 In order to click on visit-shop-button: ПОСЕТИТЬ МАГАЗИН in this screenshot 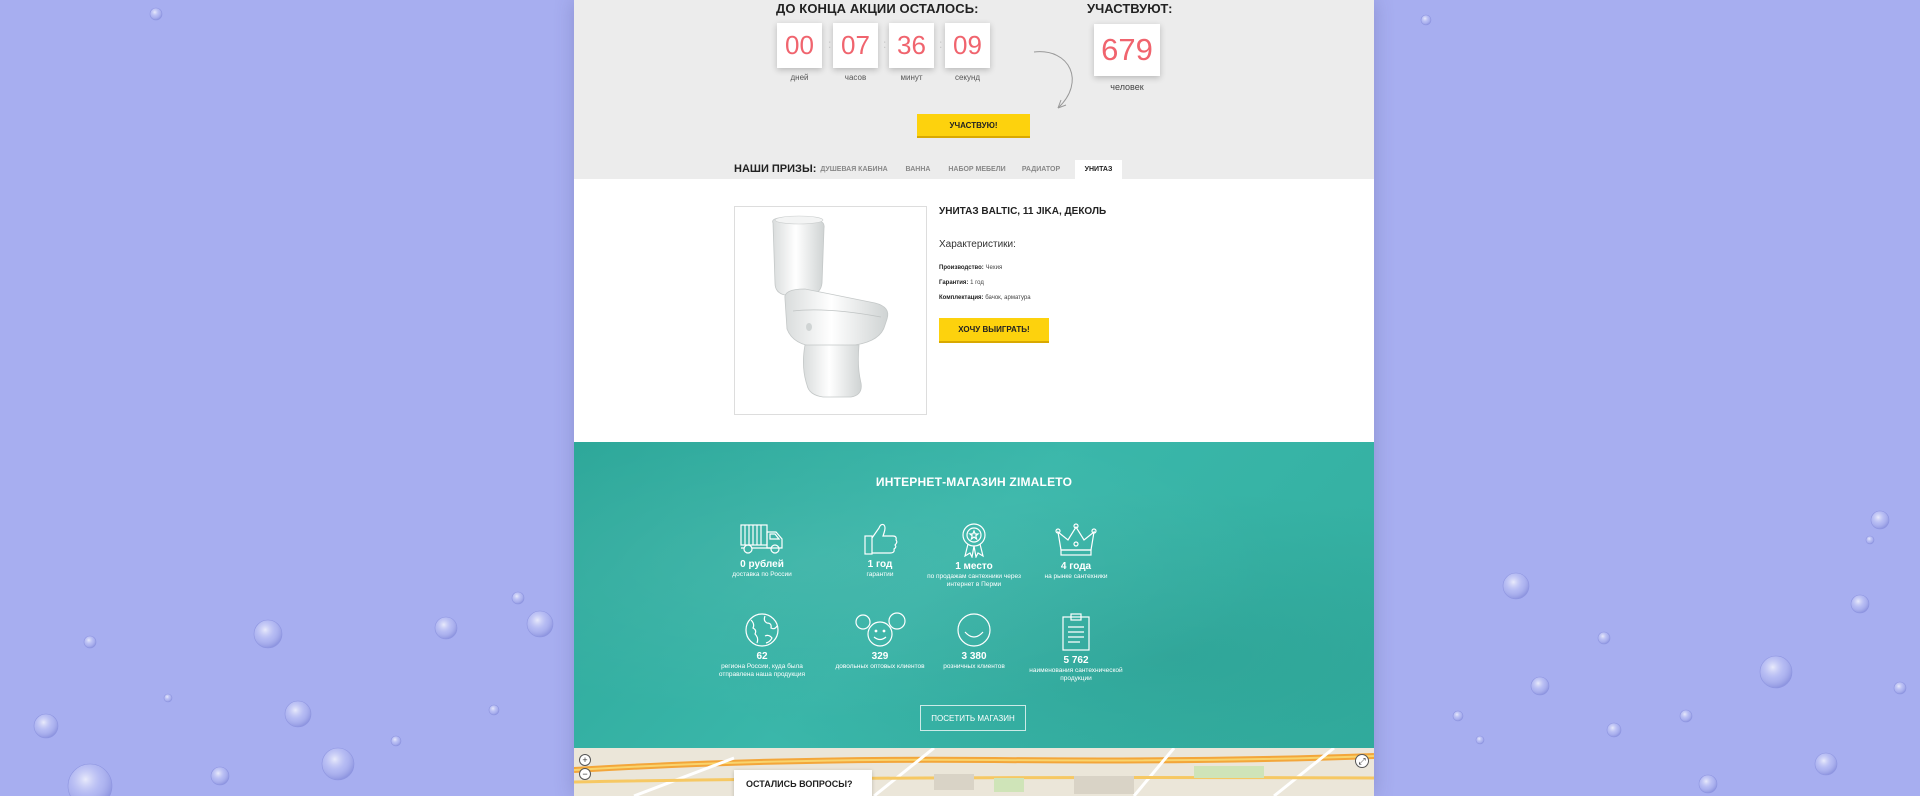, I will do `click(973, 718)`.